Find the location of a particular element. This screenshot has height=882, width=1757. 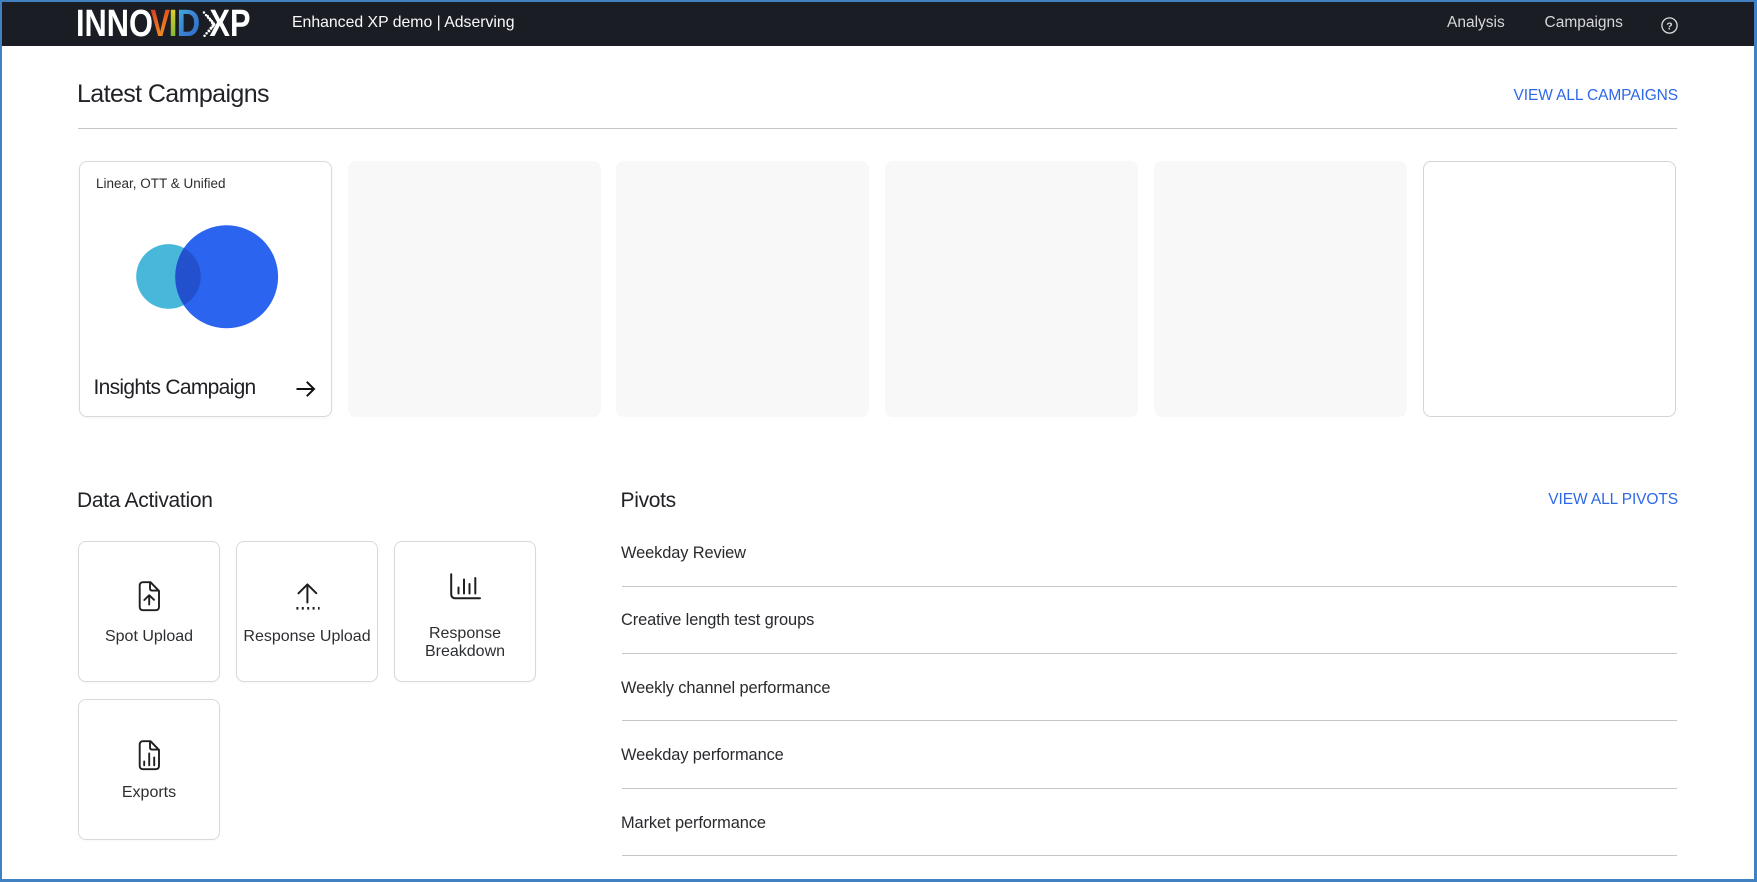

svg-text: INNO is located at coordinates (114, 25).